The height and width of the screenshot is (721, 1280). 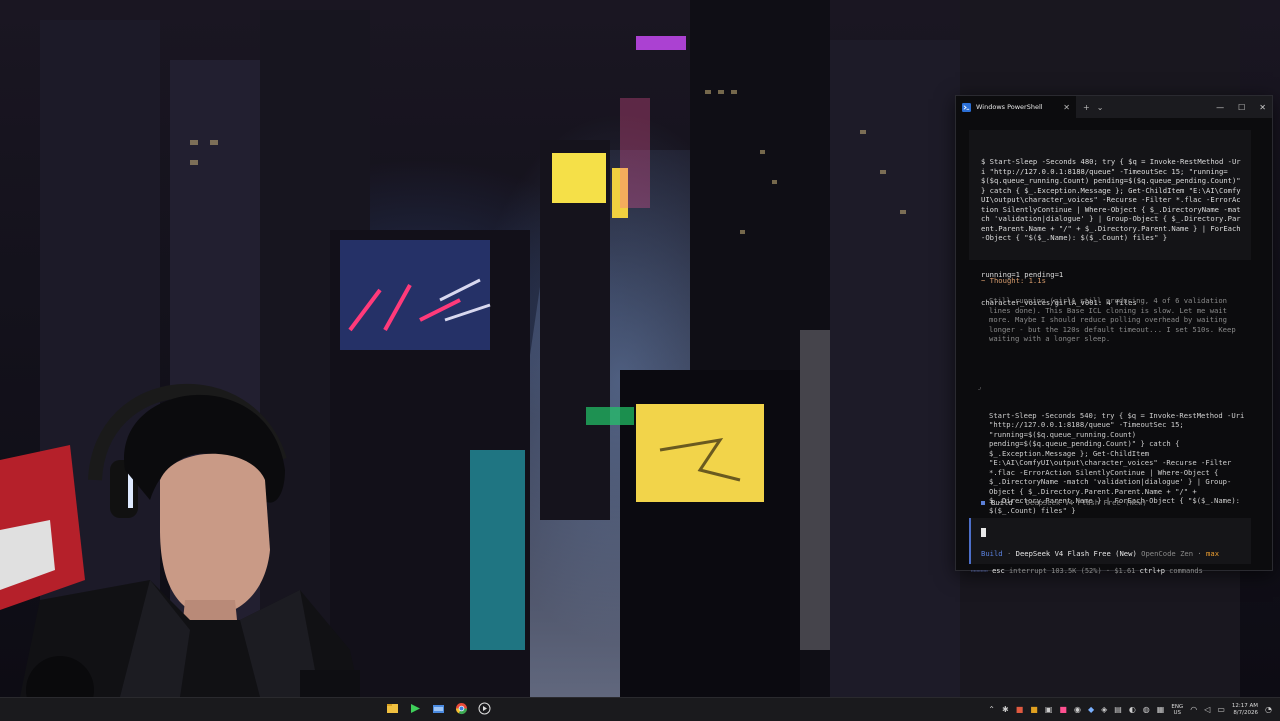 What do you see at coordinates (1241, 107) in the screenshot?
I see `maximize-button: ☐` at bounding box center [1241, 107].